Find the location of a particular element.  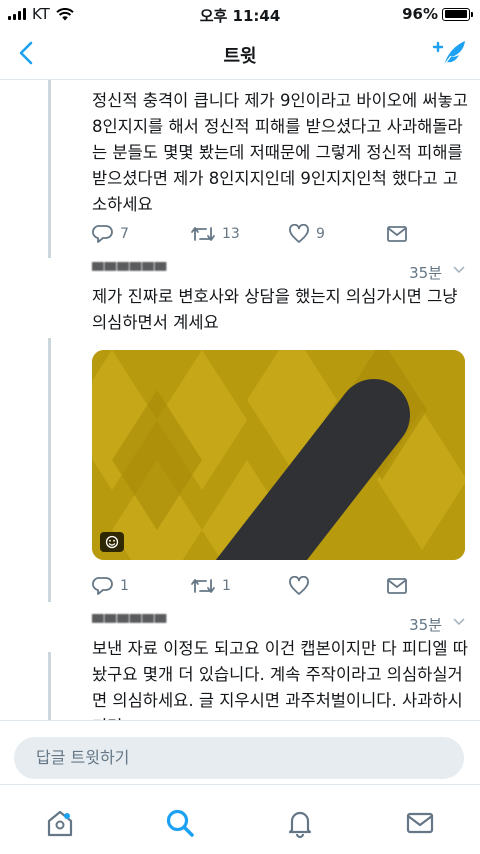

like-count: 9 is located at coordinates (320, 234).